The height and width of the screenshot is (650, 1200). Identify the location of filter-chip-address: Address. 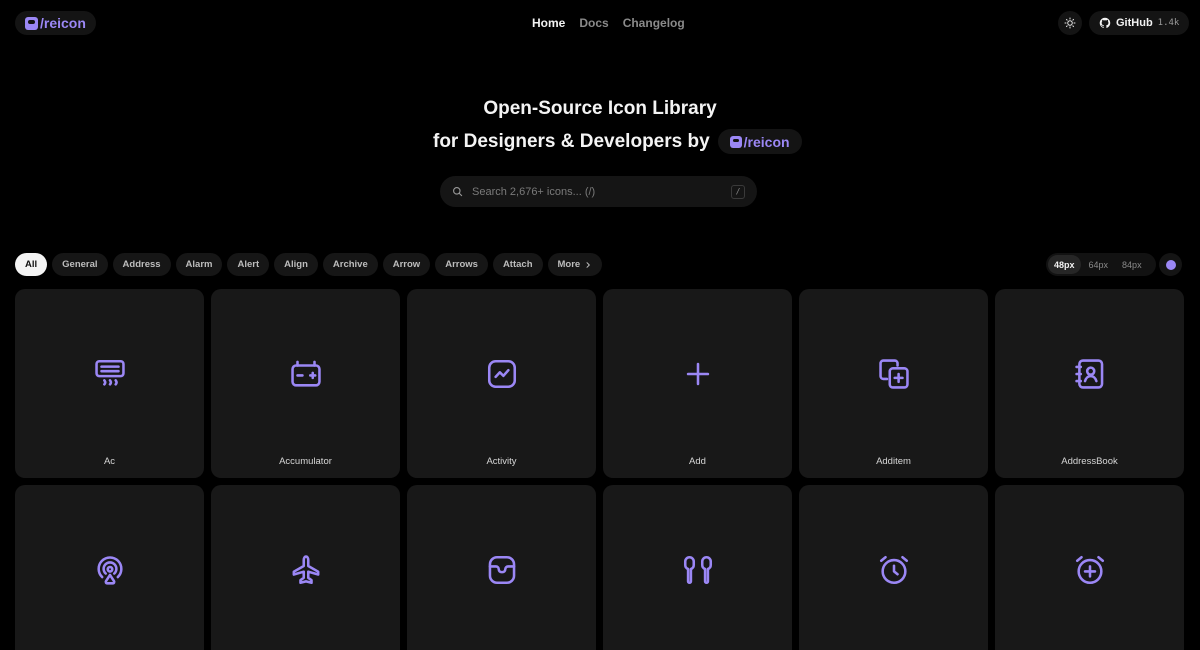
(141, 264).